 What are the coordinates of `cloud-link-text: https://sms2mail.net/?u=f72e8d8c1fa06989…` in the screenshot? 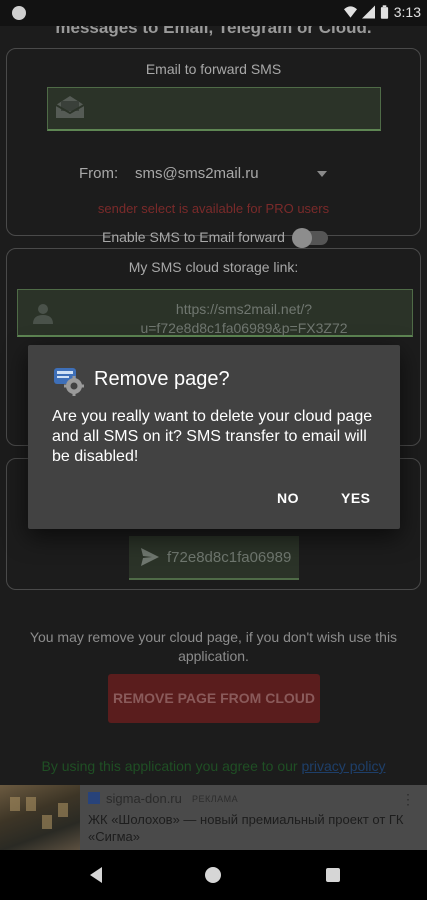 It's located at (244, 319).